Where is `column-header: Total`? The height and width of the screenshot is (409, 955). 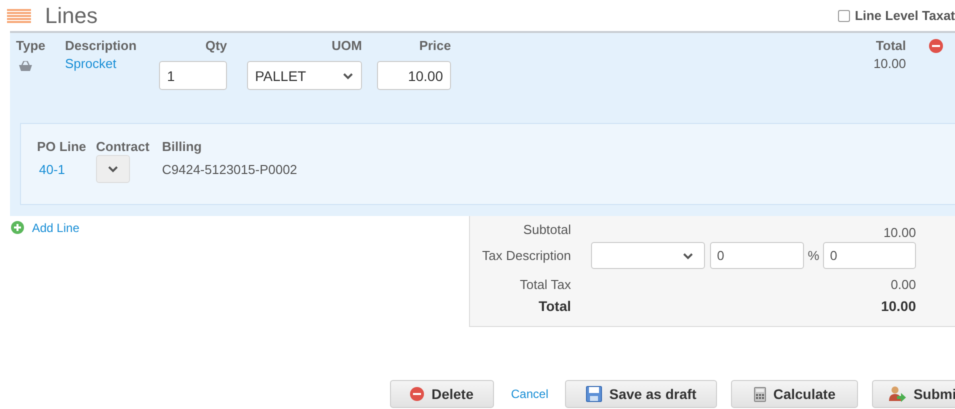
column-header: Total is located at coordinates (890, 46).